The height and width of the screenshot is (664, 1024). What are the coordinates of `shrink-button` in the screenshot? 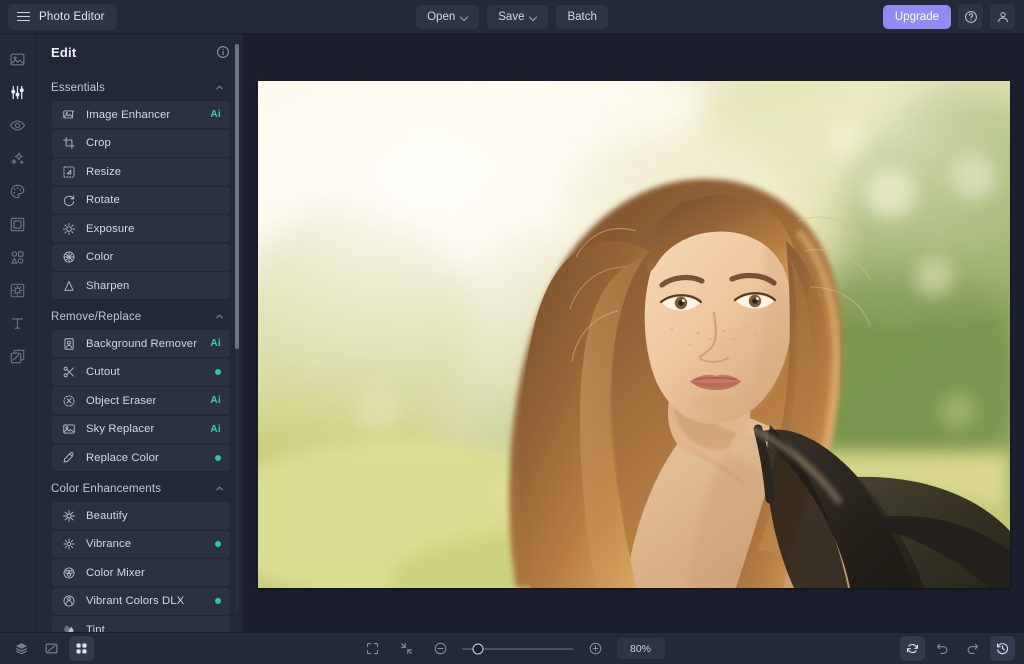 It's located at (406, 648).